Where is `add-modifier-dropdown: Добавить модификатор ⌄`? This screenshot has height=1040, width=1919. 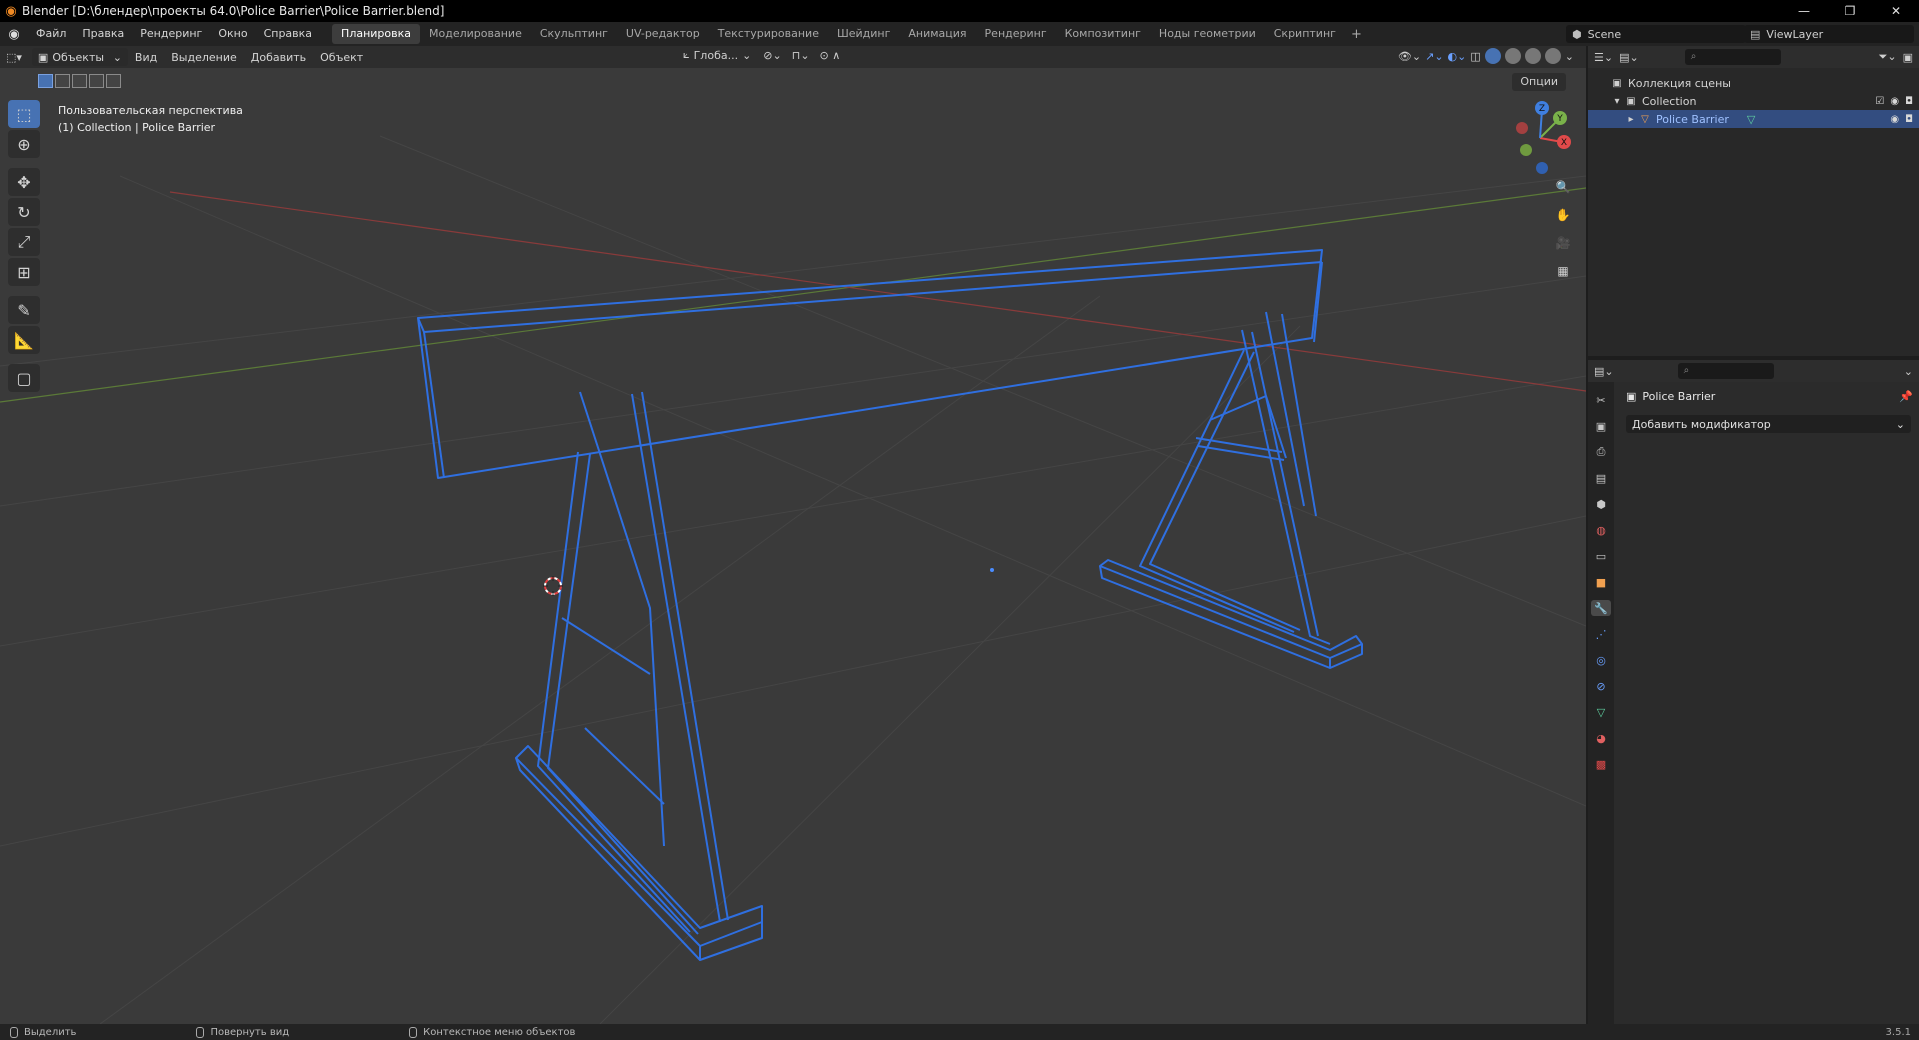 add-modifier-dropdown: Добавить модификатор ⌄ is located at coordinates (1768, 424).